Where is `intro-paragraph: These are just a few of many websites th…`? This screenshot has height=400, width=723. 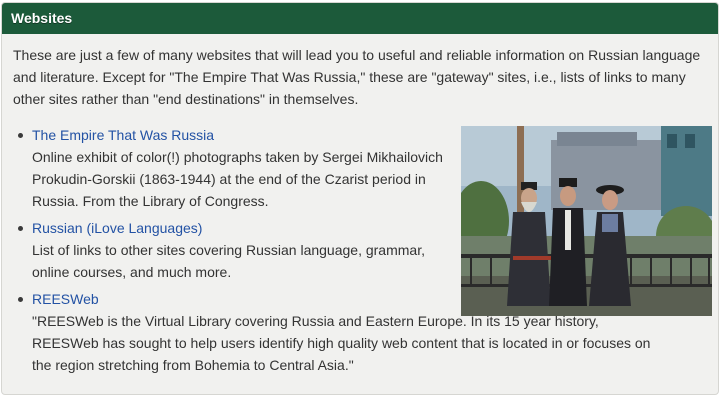 intro-paragraph: These are just a few of many websites th… is located at coordinates (357, 77).